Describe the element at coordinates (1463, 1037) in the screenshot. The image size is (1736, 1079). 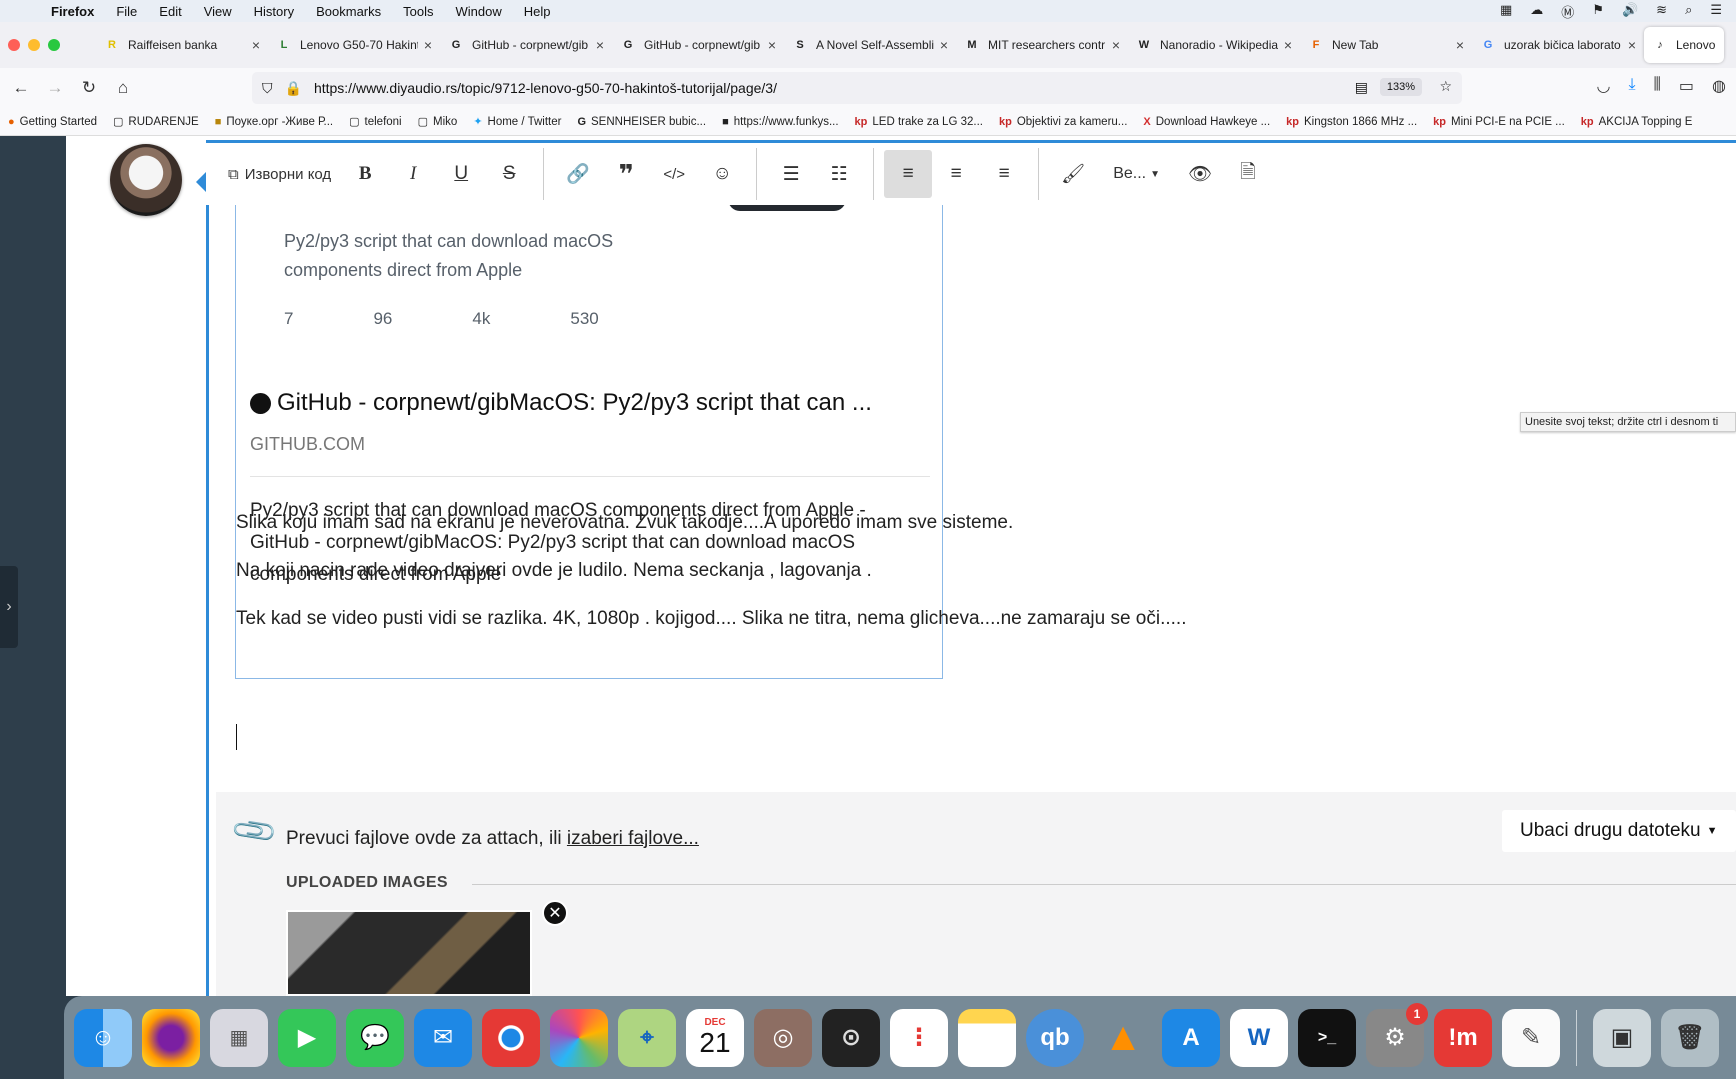
I see `istat-menus-icon: !m` at that location.